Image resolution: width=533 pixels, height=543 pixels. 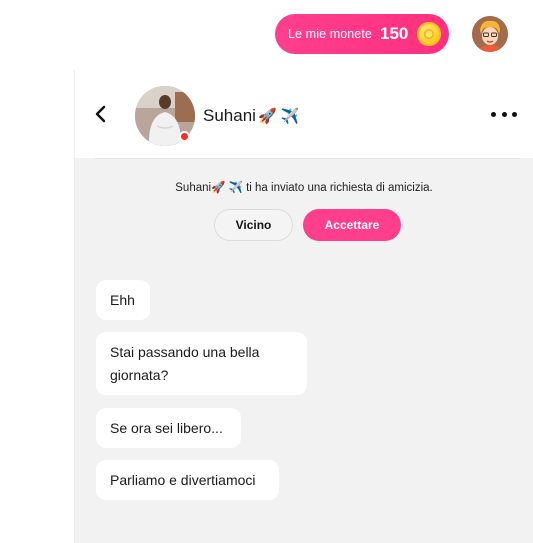 What do you see at coordinates (253, 225) in the screenshot?
I see `decline-friend-button: Vicino` at bounding box center [253, 225].